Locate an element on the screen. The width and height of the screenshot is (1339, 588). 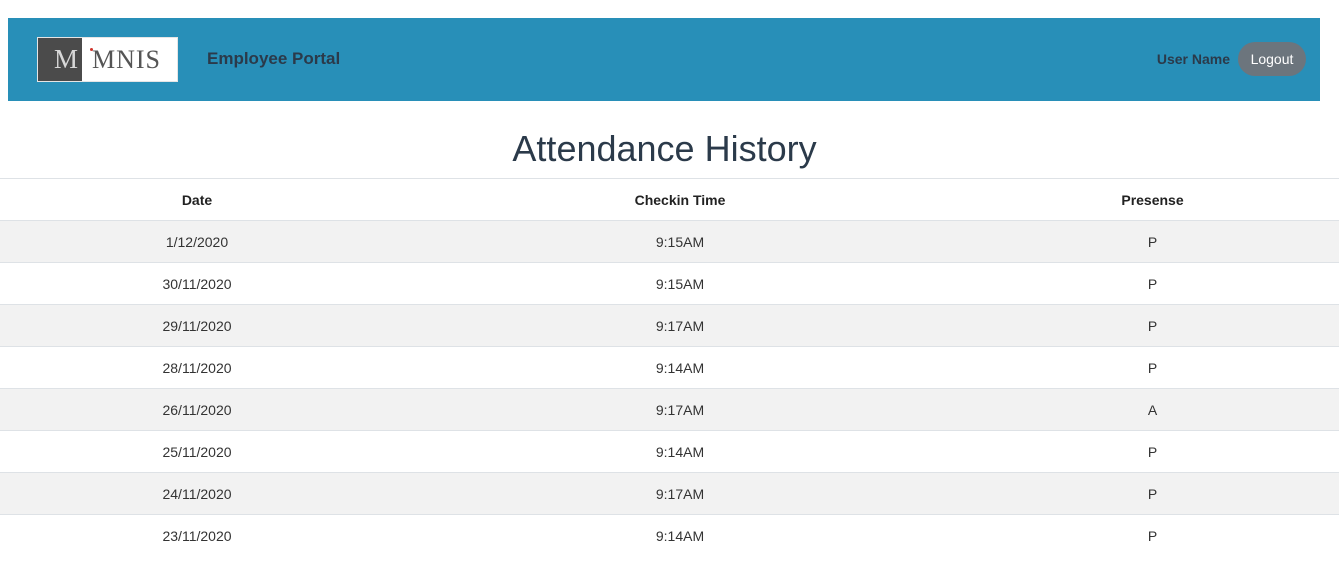
table-header-row: Date Checkin Time Presense is located at coordinates (669, 199).